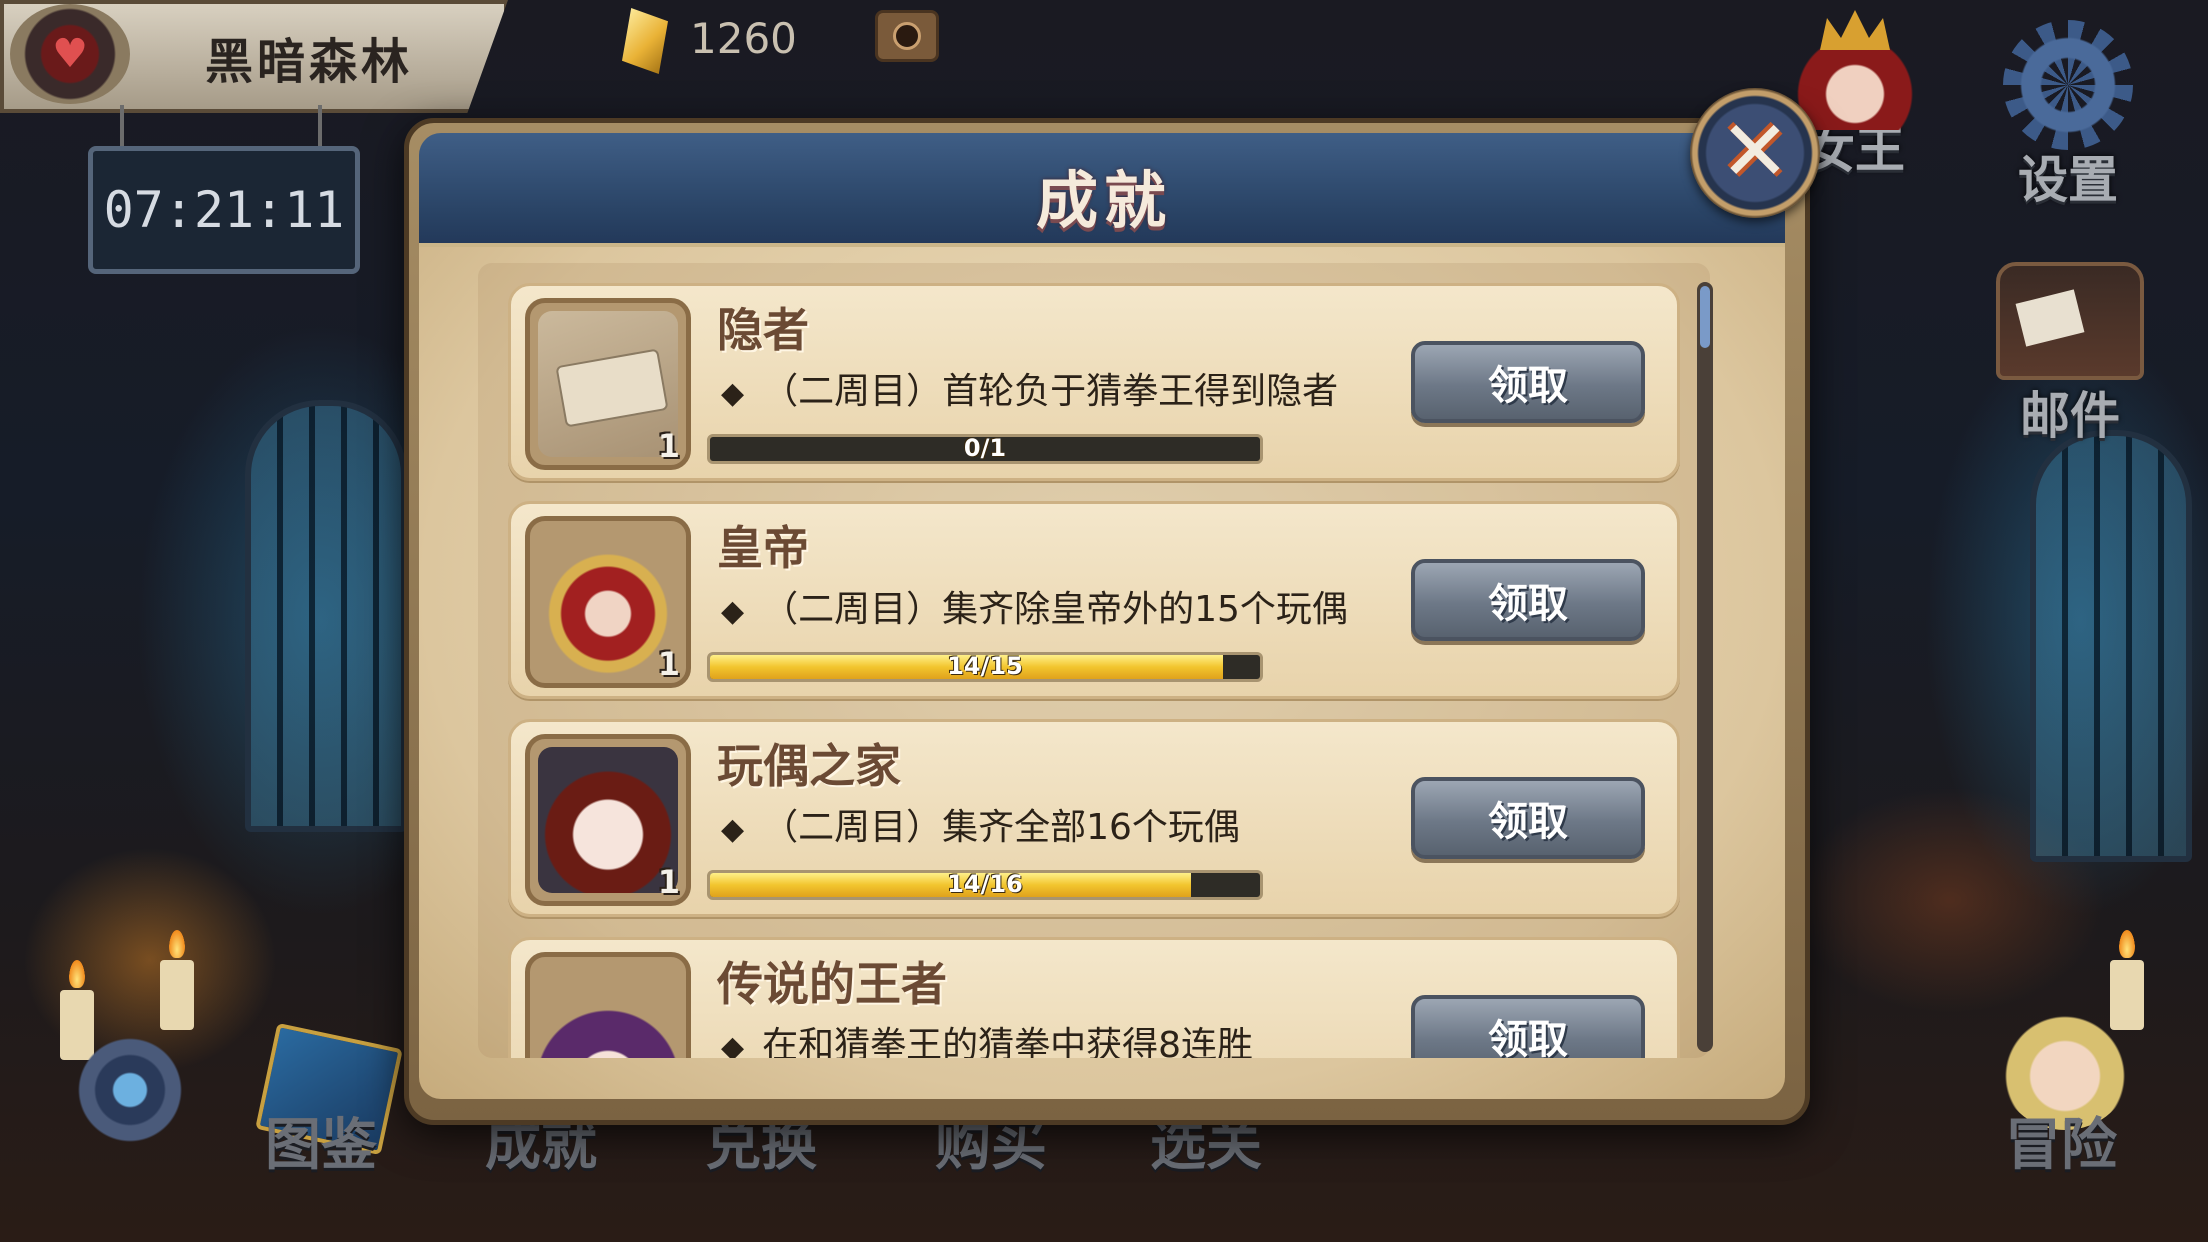  Describe the element at coordinates (907, 36) in the screenshot. I see `camera-icon` at that location.